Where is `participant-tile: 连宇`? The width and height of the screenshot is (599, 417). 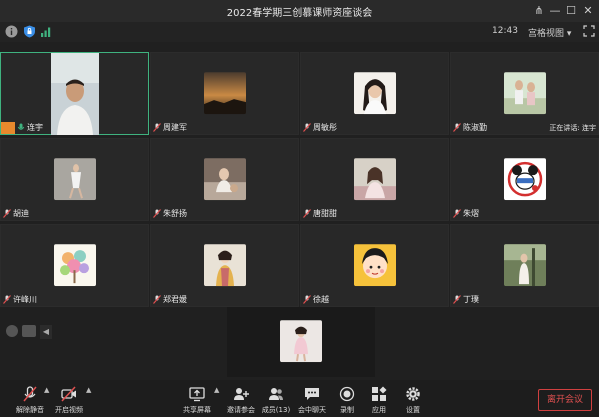
participant-tile: 连宇 is located at coordinates (74, 93).